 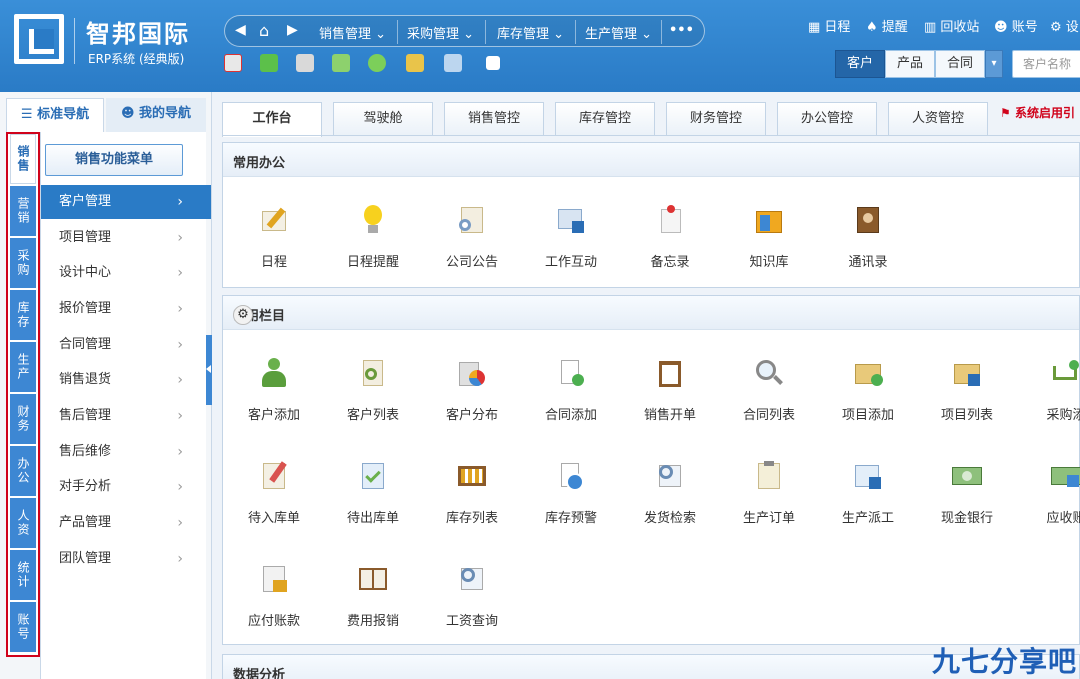 What do you see at coordinates (233, 63) in the screenshot?
I see `megaphone-icon` at bounding box center [233, 63].